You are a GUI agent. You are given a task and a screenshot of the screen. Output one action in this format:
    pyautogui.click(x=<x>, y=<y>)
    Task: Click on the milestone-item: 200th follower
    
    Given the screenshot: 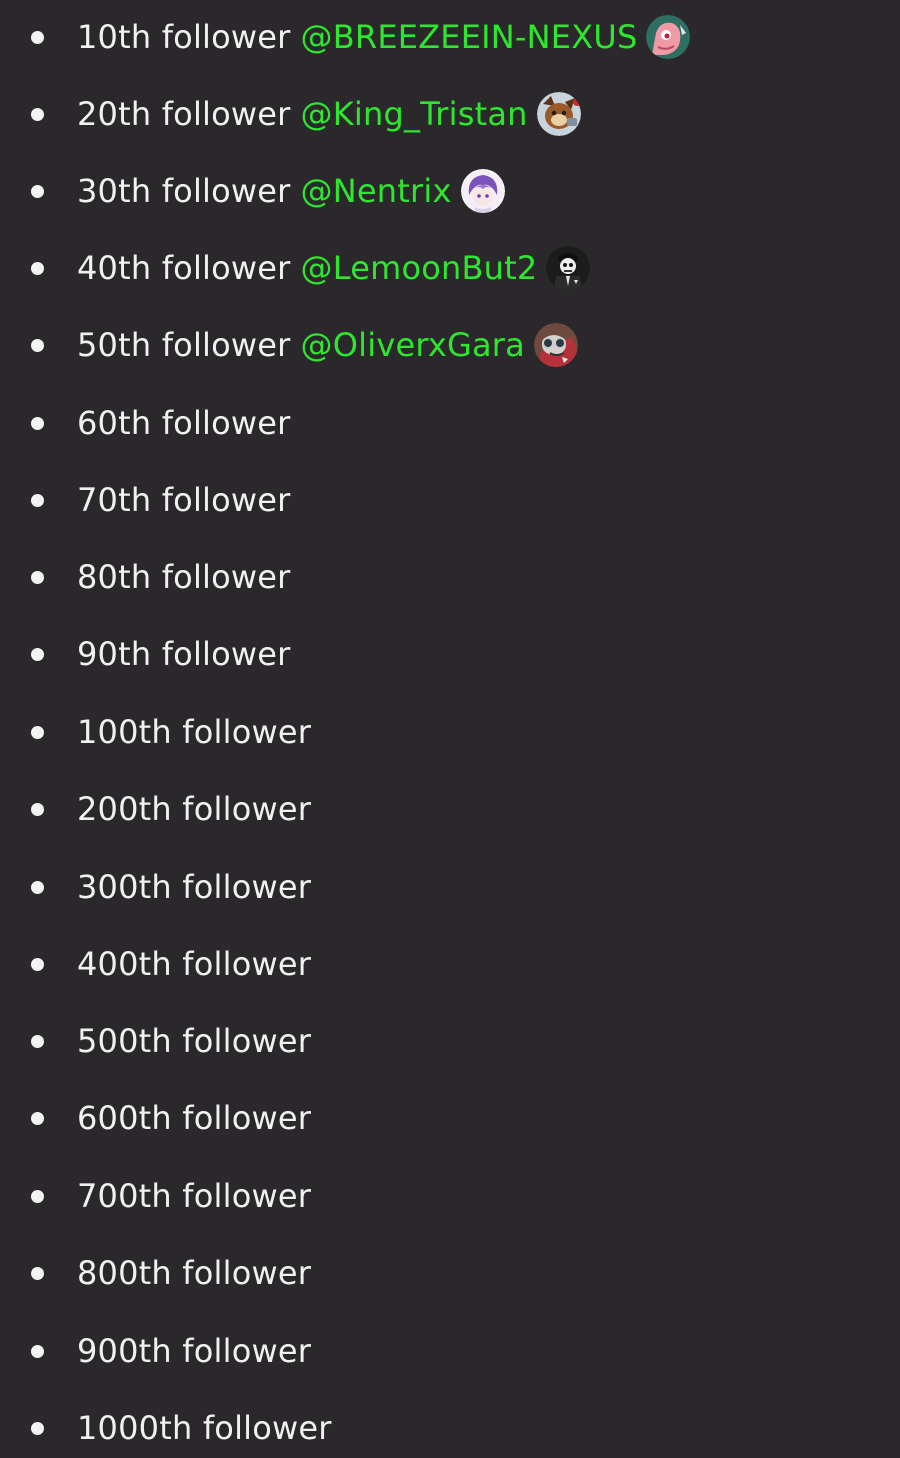 What is the action you would take?
    pyautogui.click(x=450, y=809)
    